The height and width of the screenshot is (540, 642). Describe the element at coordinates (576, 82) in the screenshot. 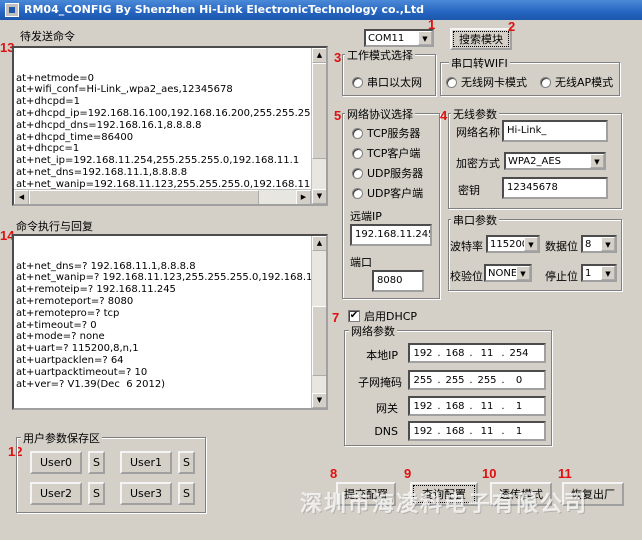

I see `radio-wifi-ap-mode: 无线AP模式` at that location.